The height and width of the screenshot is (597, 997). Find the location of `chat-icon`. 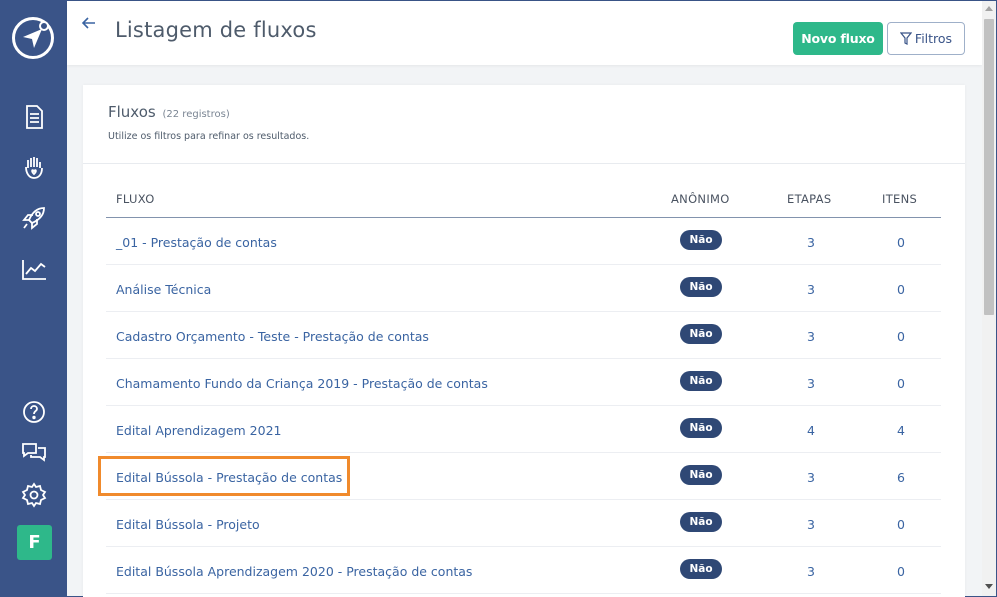

chat-icon is located at coordinates (34, 452).